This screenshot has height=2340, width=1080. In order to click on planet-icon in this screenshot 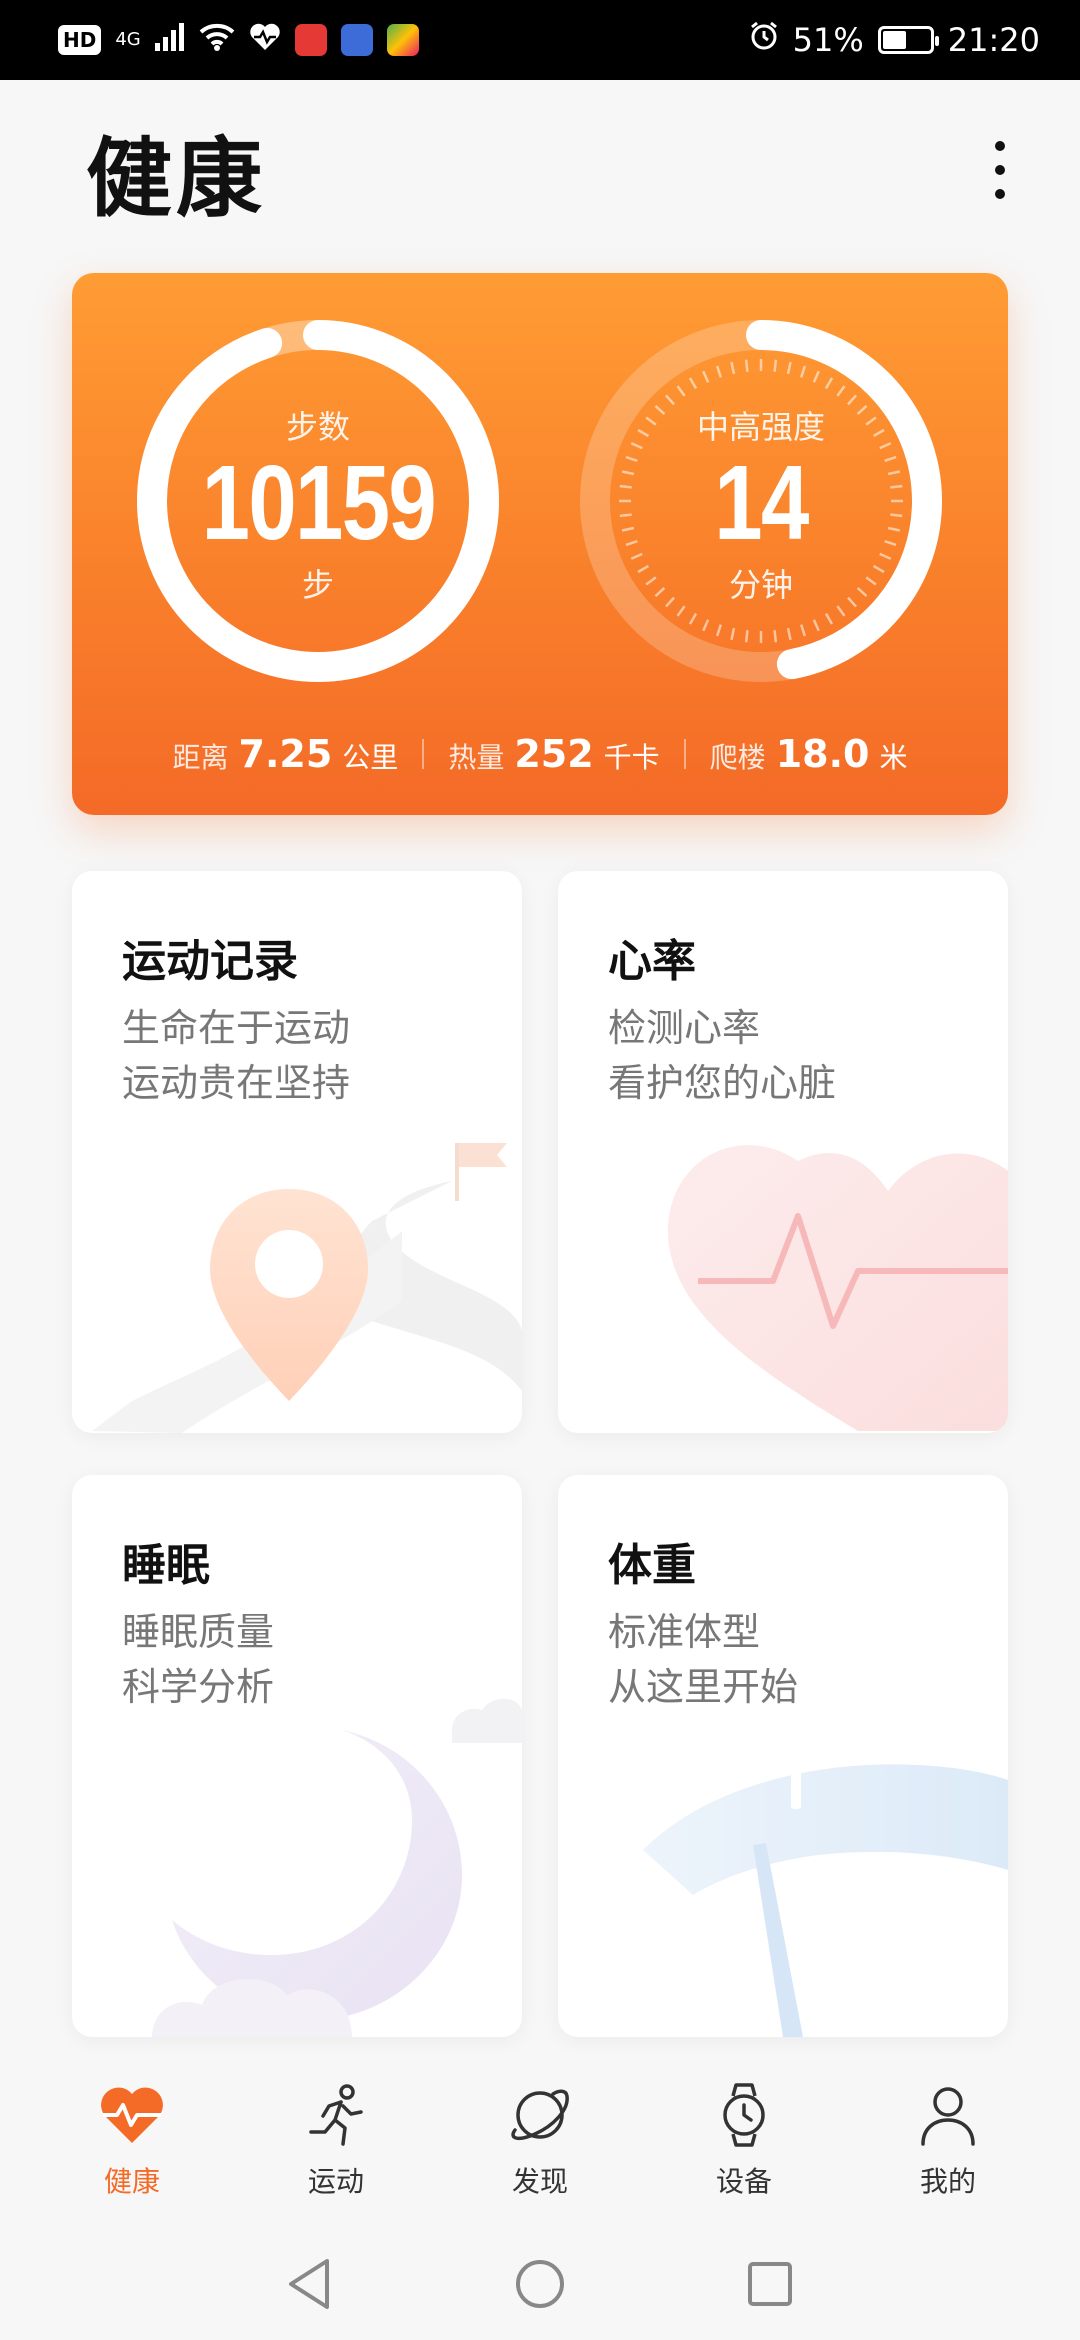, I will do `click(540, 2115)`.